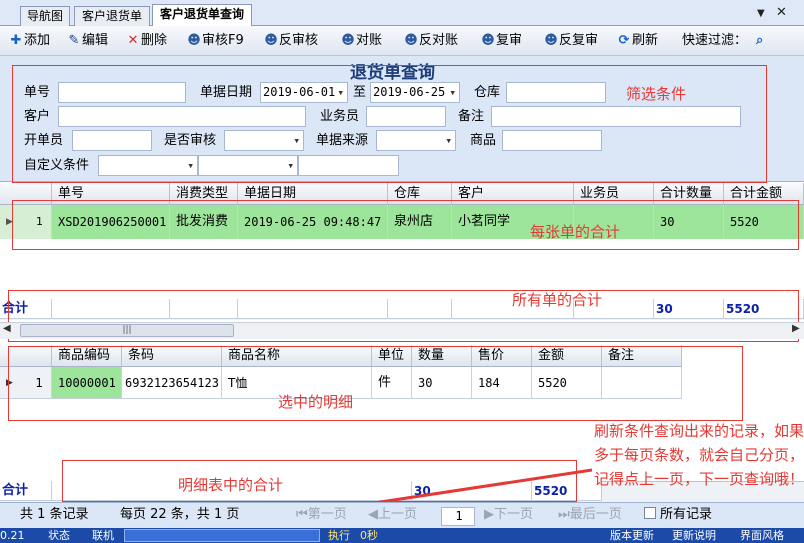 The image size is (804, 543). What do you see at coordinates (402, 535) in the screenshot?
I see `status-bar: 0.21 状态 联机 执行 0秒 版本更新 更新说明 界面风格` at bounding box center [402, 535].